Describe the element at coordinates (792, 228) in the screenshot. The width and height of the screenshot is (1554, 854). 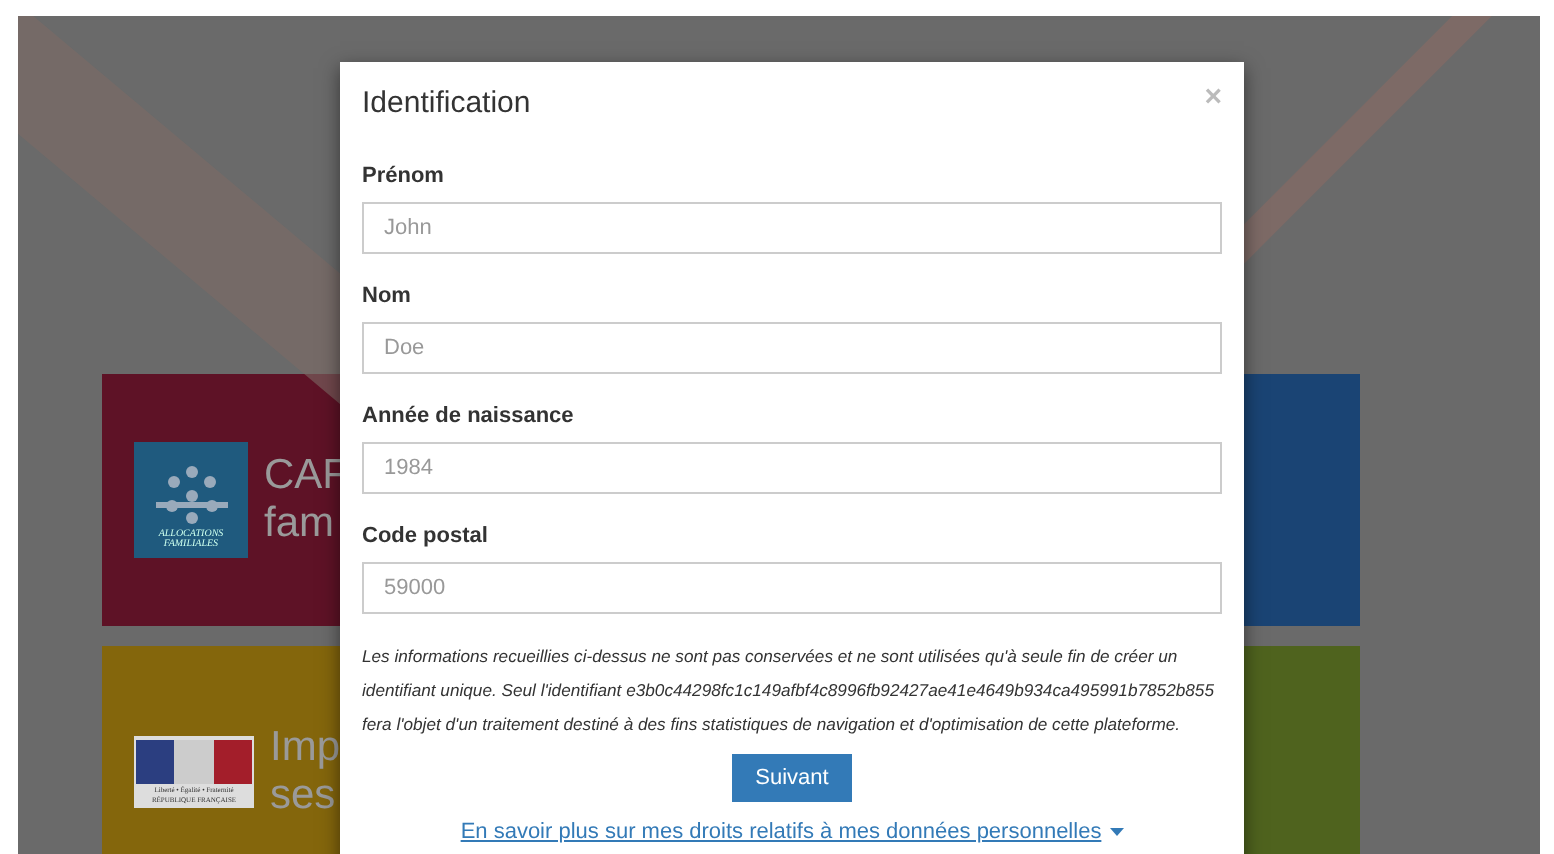
I see `input-field: John` at that location.